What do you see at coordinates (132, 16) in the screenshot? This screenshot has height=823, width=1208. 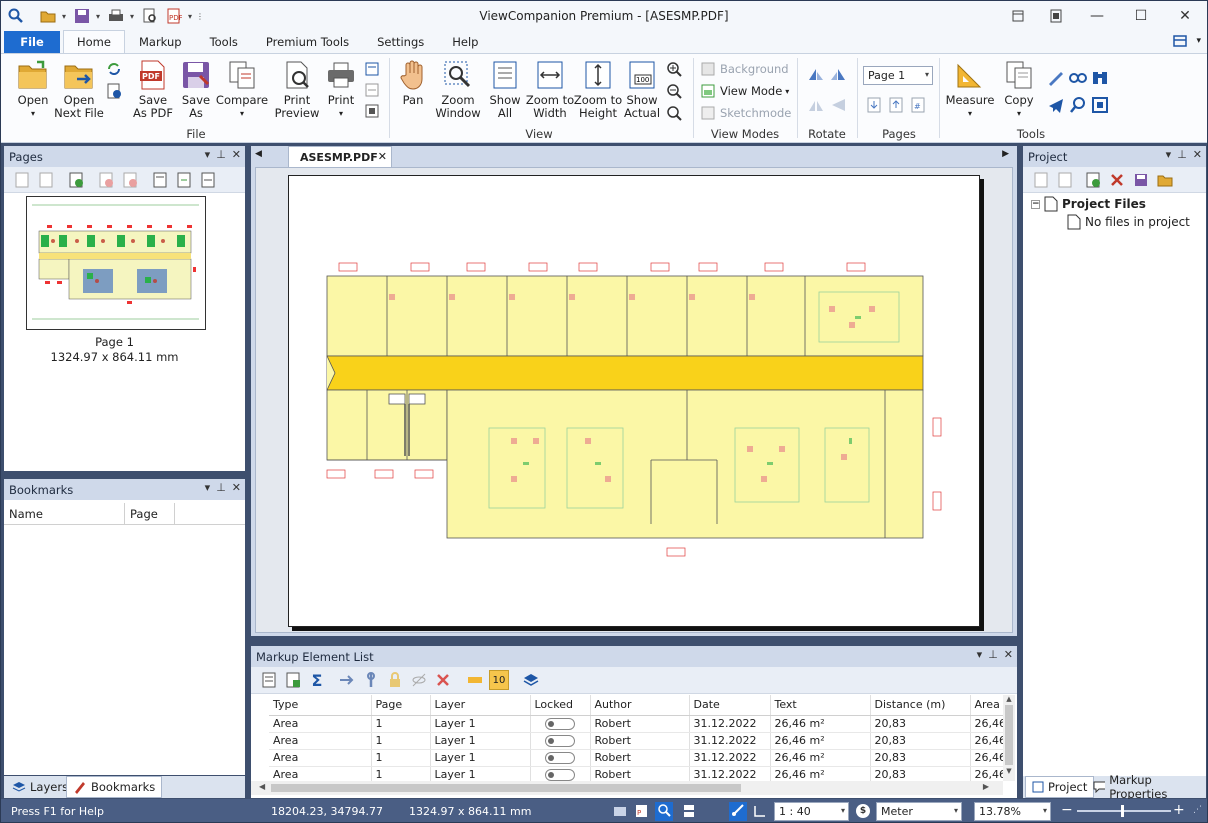 I see `print-dropdown-icon: ▾` at bounding box center [132, 16].